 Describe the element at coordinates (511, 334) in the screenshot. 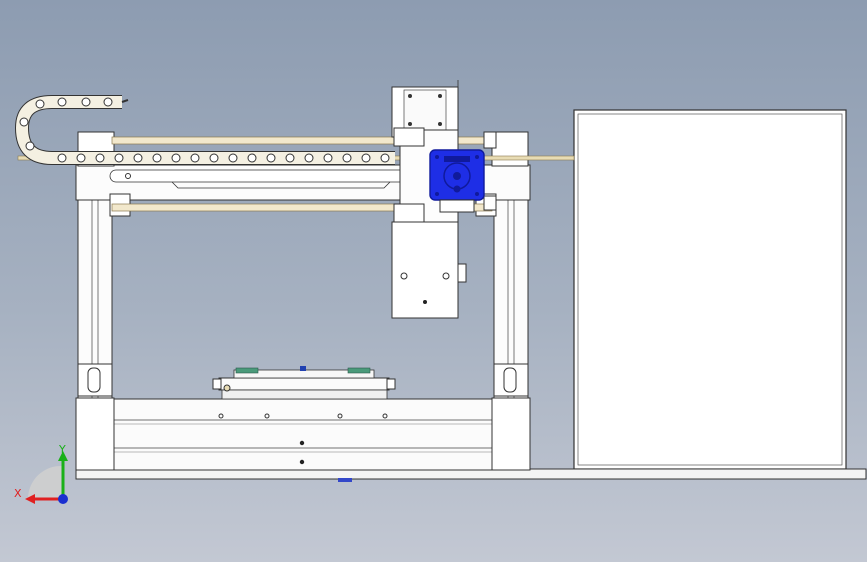

I see `right-column` at that location.